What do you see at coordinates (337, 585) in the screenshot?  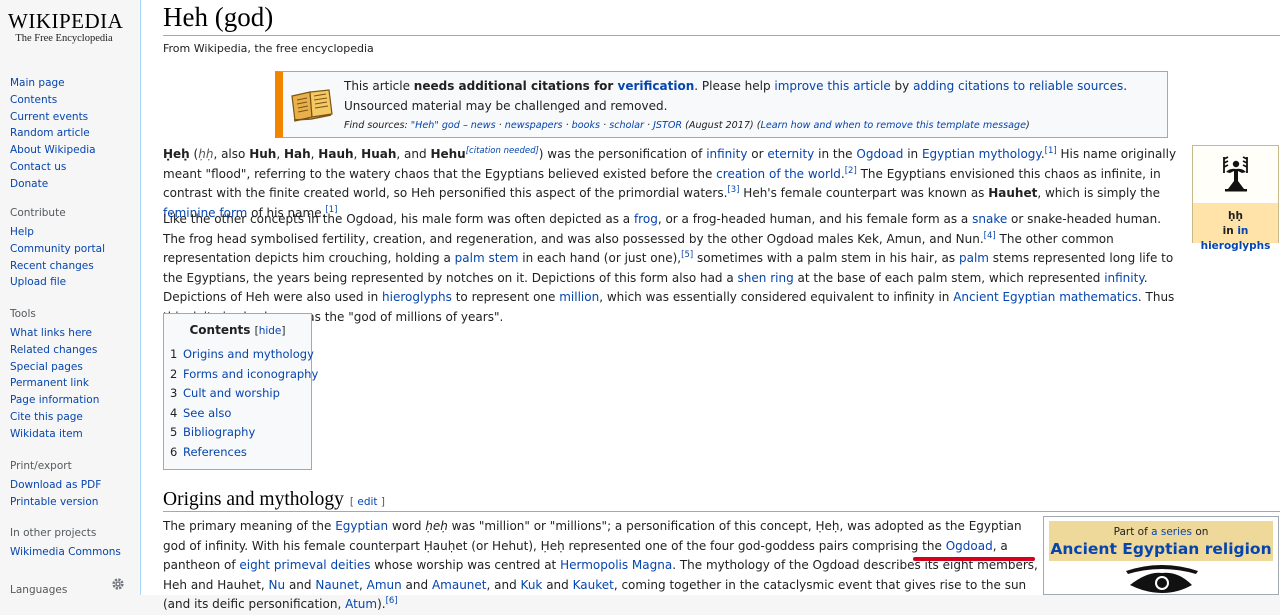 I see `link-naunet: Naunet` at bounding box center [337, 585].